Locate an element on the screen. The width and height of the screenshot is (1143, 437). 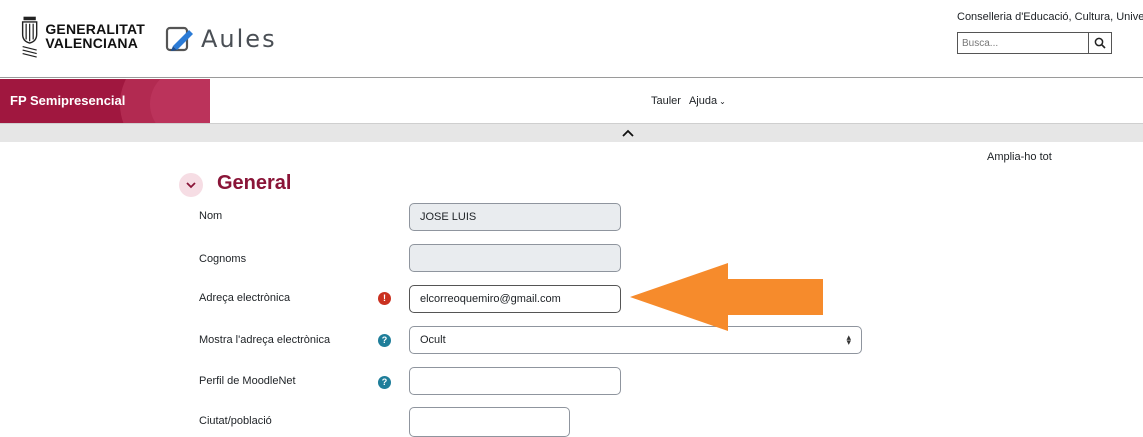
city-field is located at coordinates (489, 422).